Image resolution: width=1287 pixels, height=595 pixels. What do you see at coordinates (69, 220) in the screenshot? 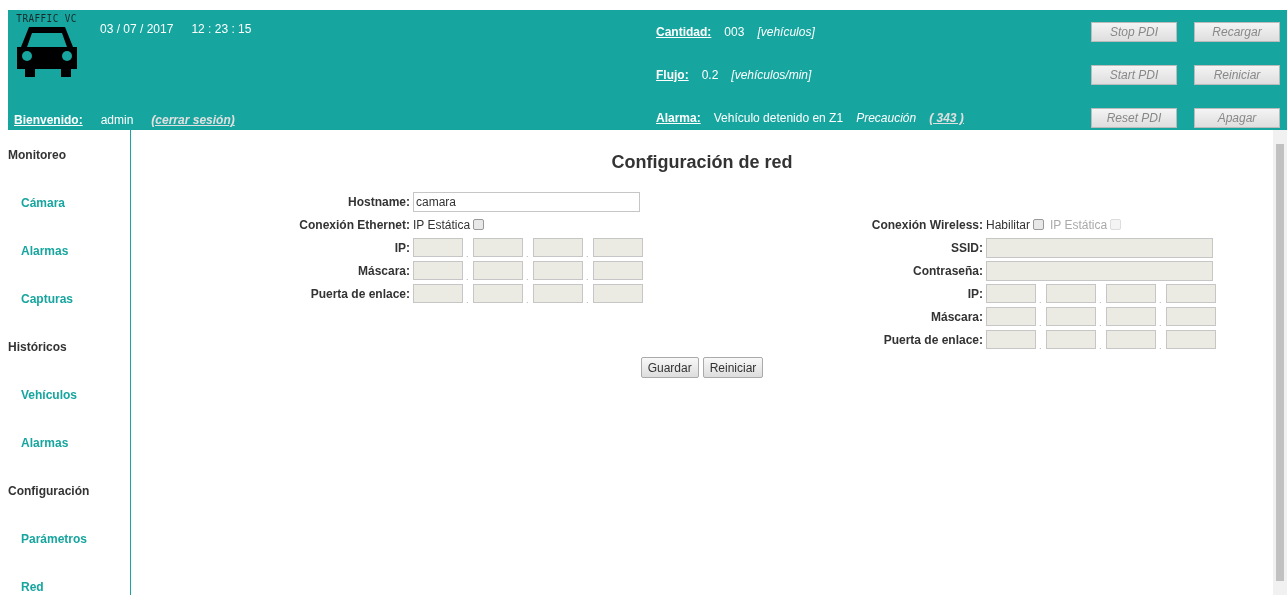
I see `sidebar-item: Cámara` at bounding box center [69, 220].